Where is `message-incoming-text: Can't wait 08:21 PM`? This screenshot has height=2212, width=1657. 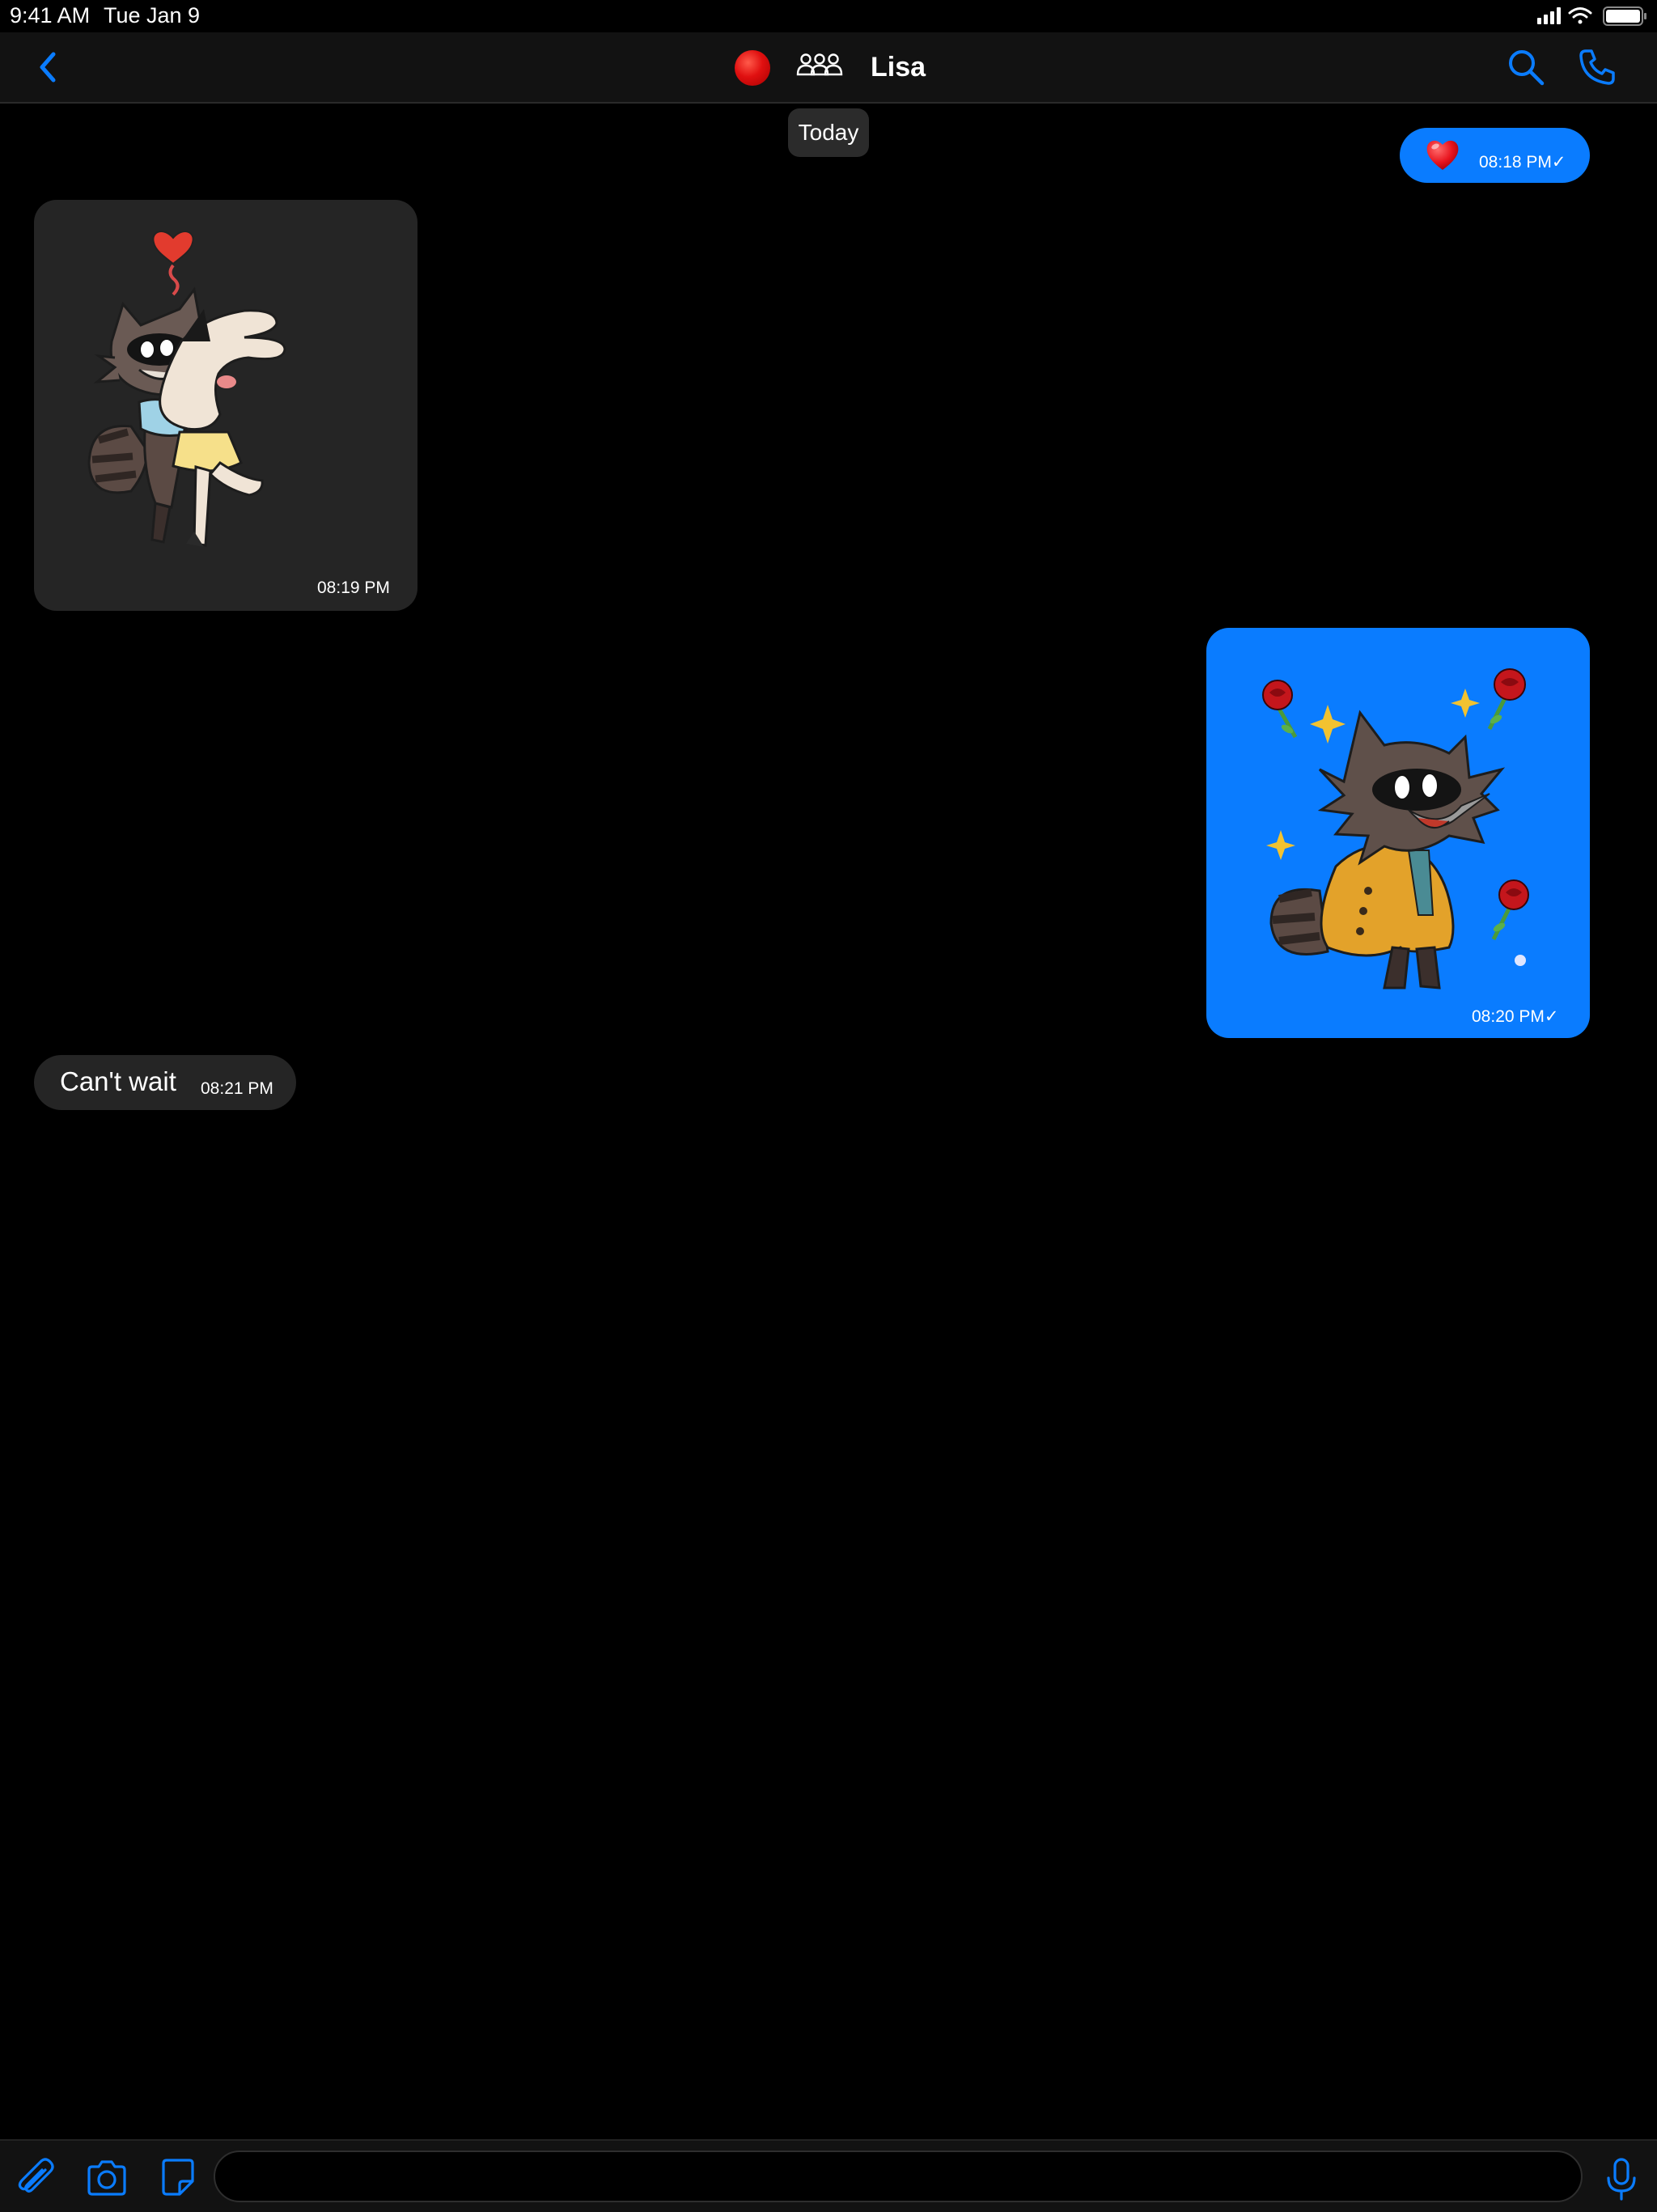 message-incoming-text: Can't wait 08:21 PM is located at coordinates (165, 1082).